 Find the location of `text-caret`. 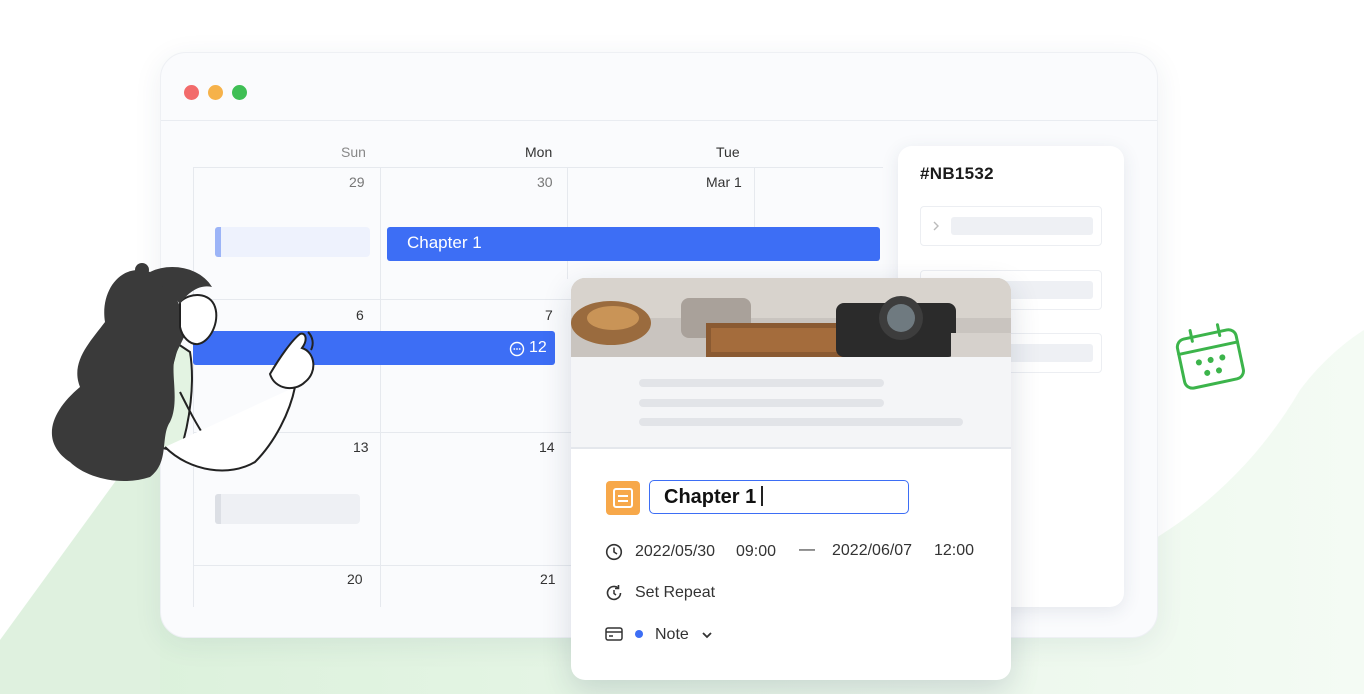

text-caret is located at coordinates (762, 496).